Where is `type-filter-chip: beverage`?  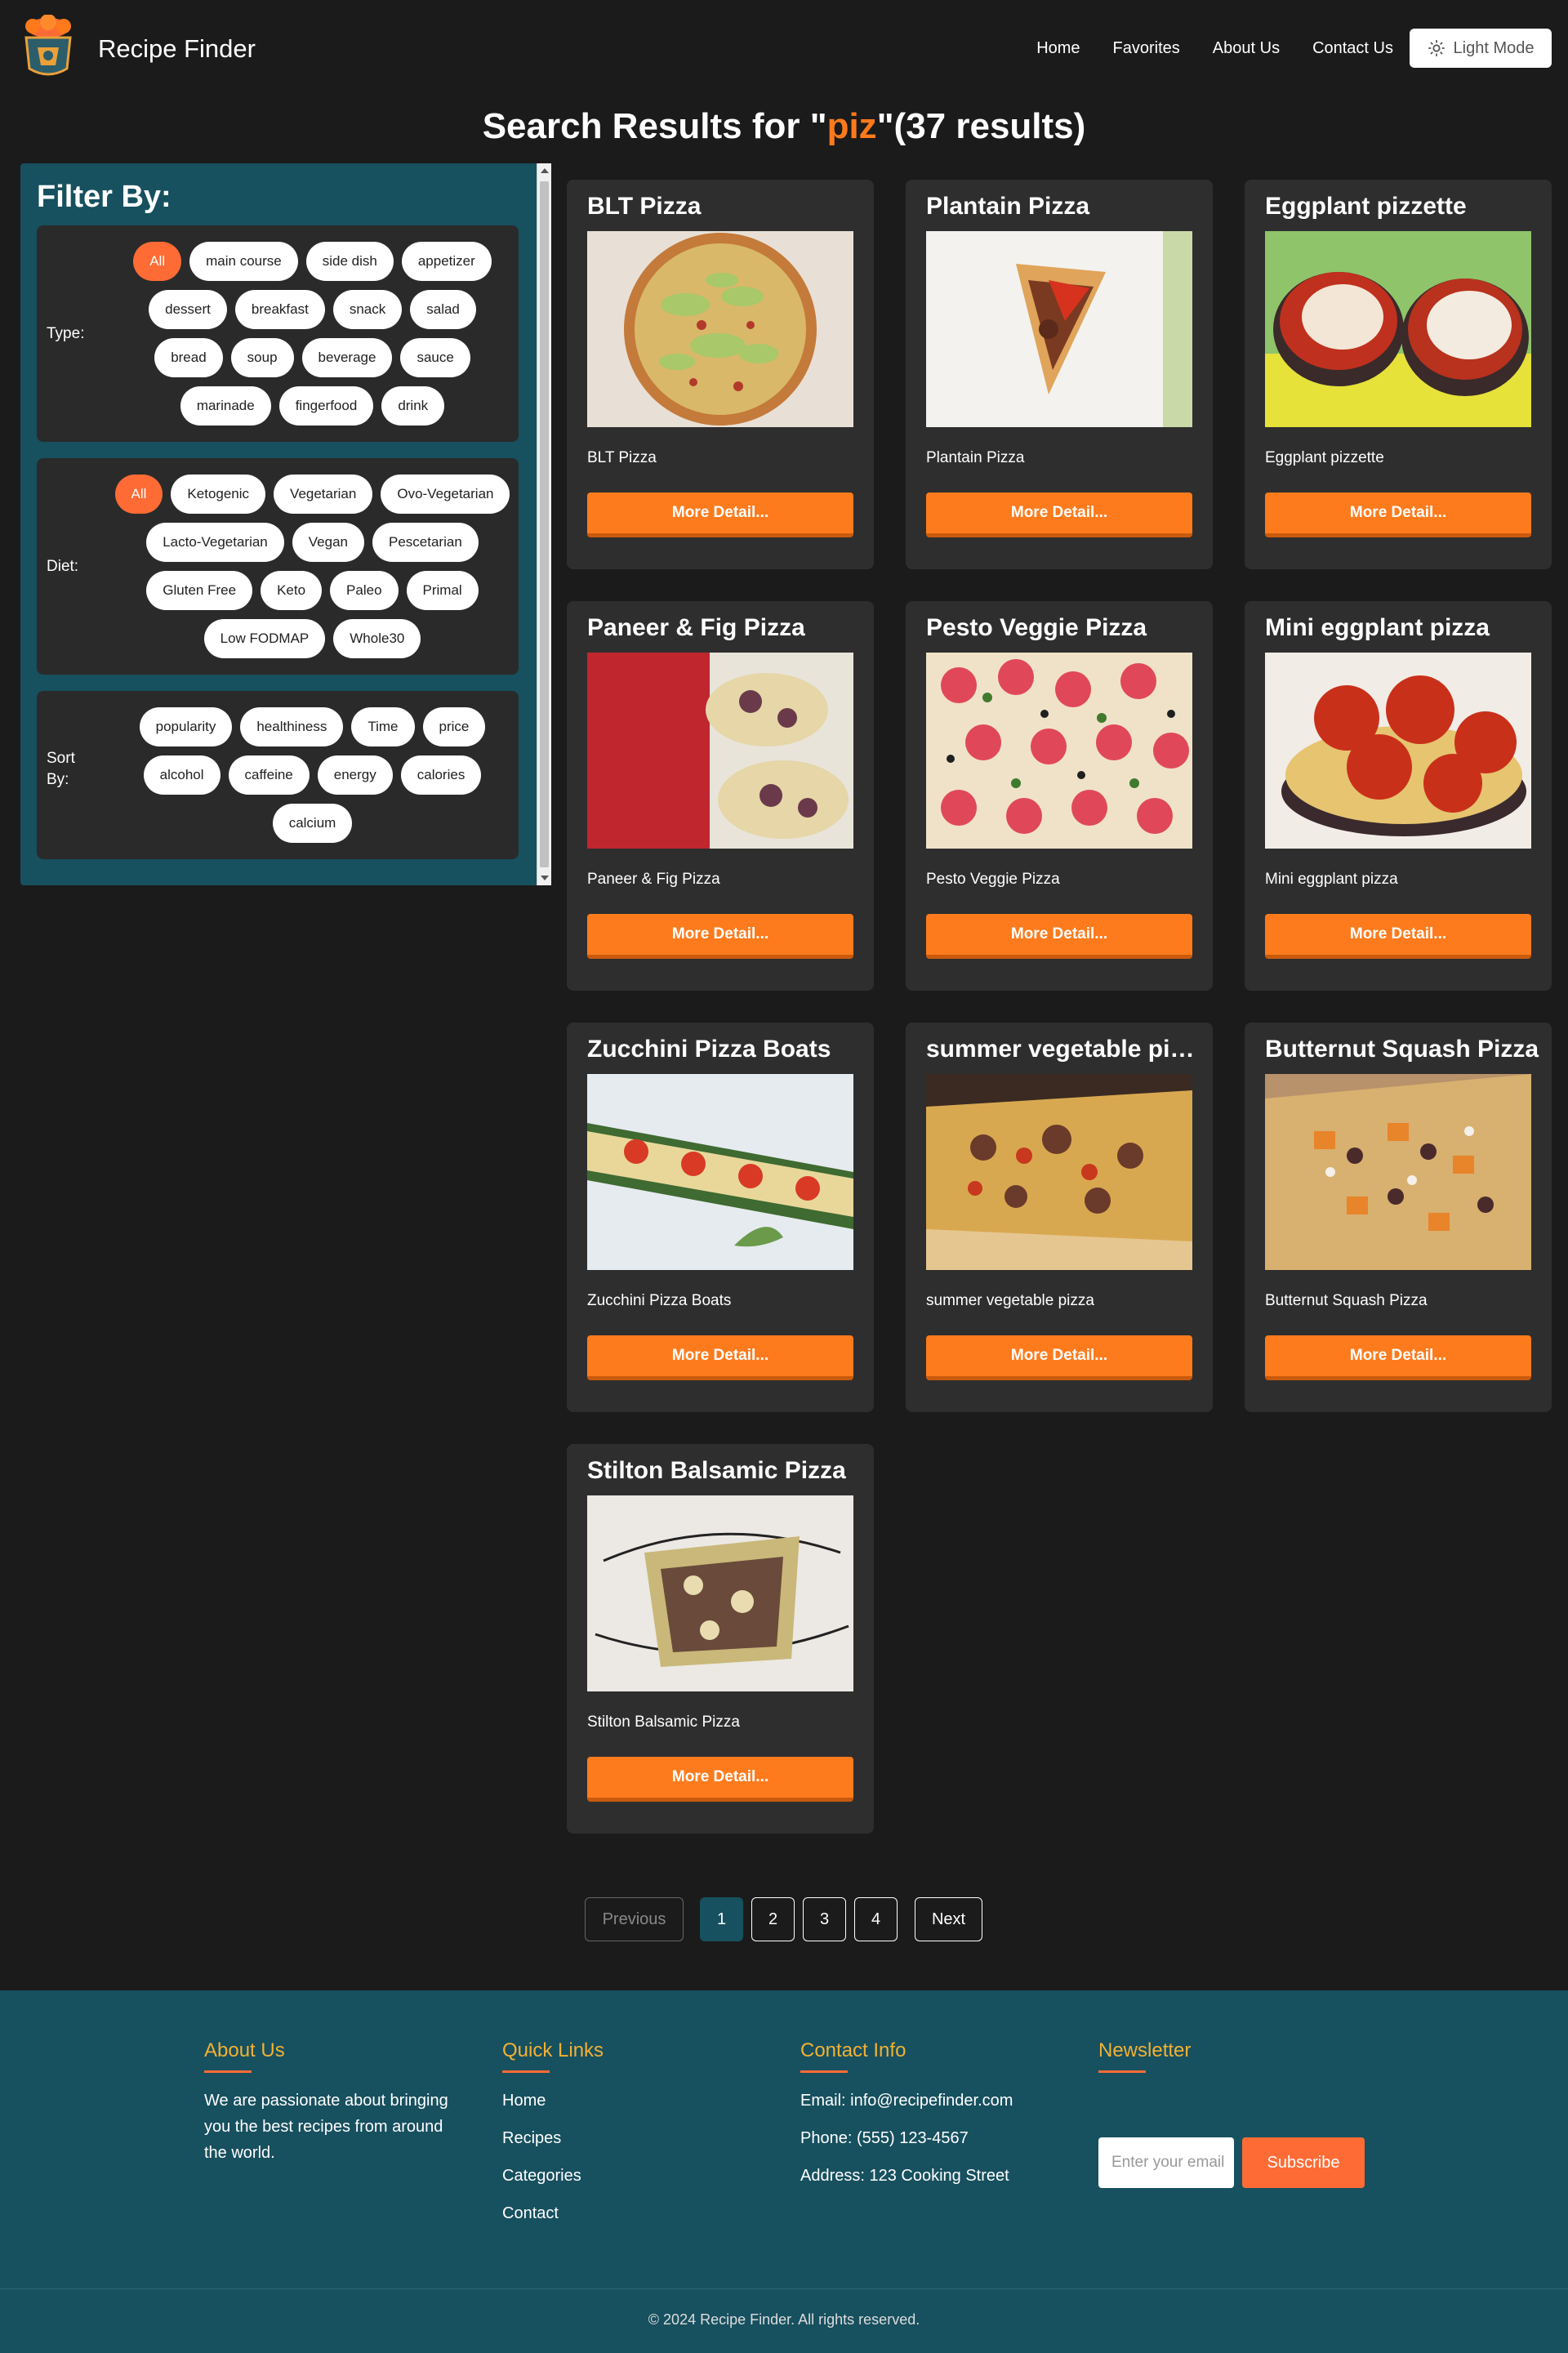
type-filter-chip: beverage is located at coordinates (347, 357).